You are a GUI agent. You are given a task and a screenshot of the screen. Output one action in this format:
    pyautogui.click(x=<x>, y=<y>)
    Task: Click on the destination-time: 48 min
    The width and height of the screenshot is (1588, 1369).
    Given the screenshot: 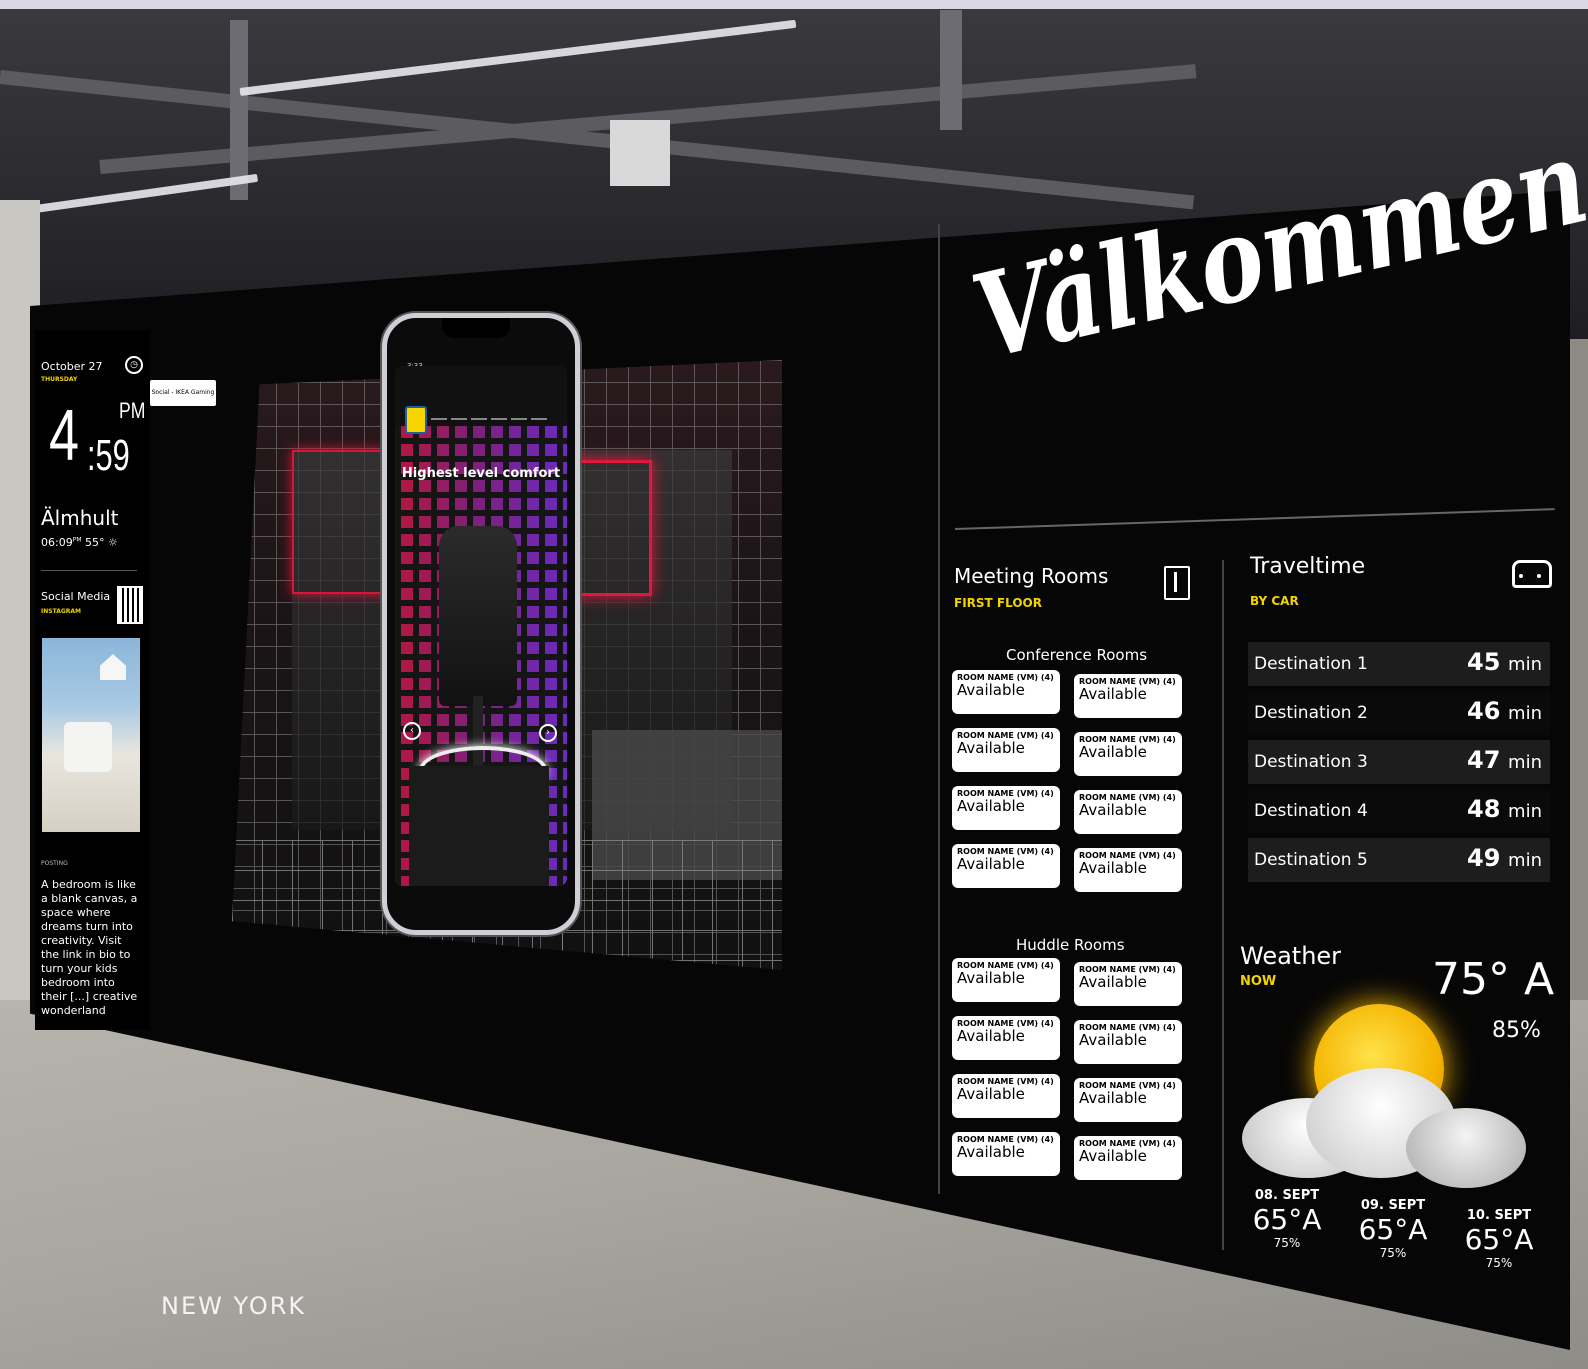 What is the action you would take?
    pyautogui.click(x=1504, y=809)
    